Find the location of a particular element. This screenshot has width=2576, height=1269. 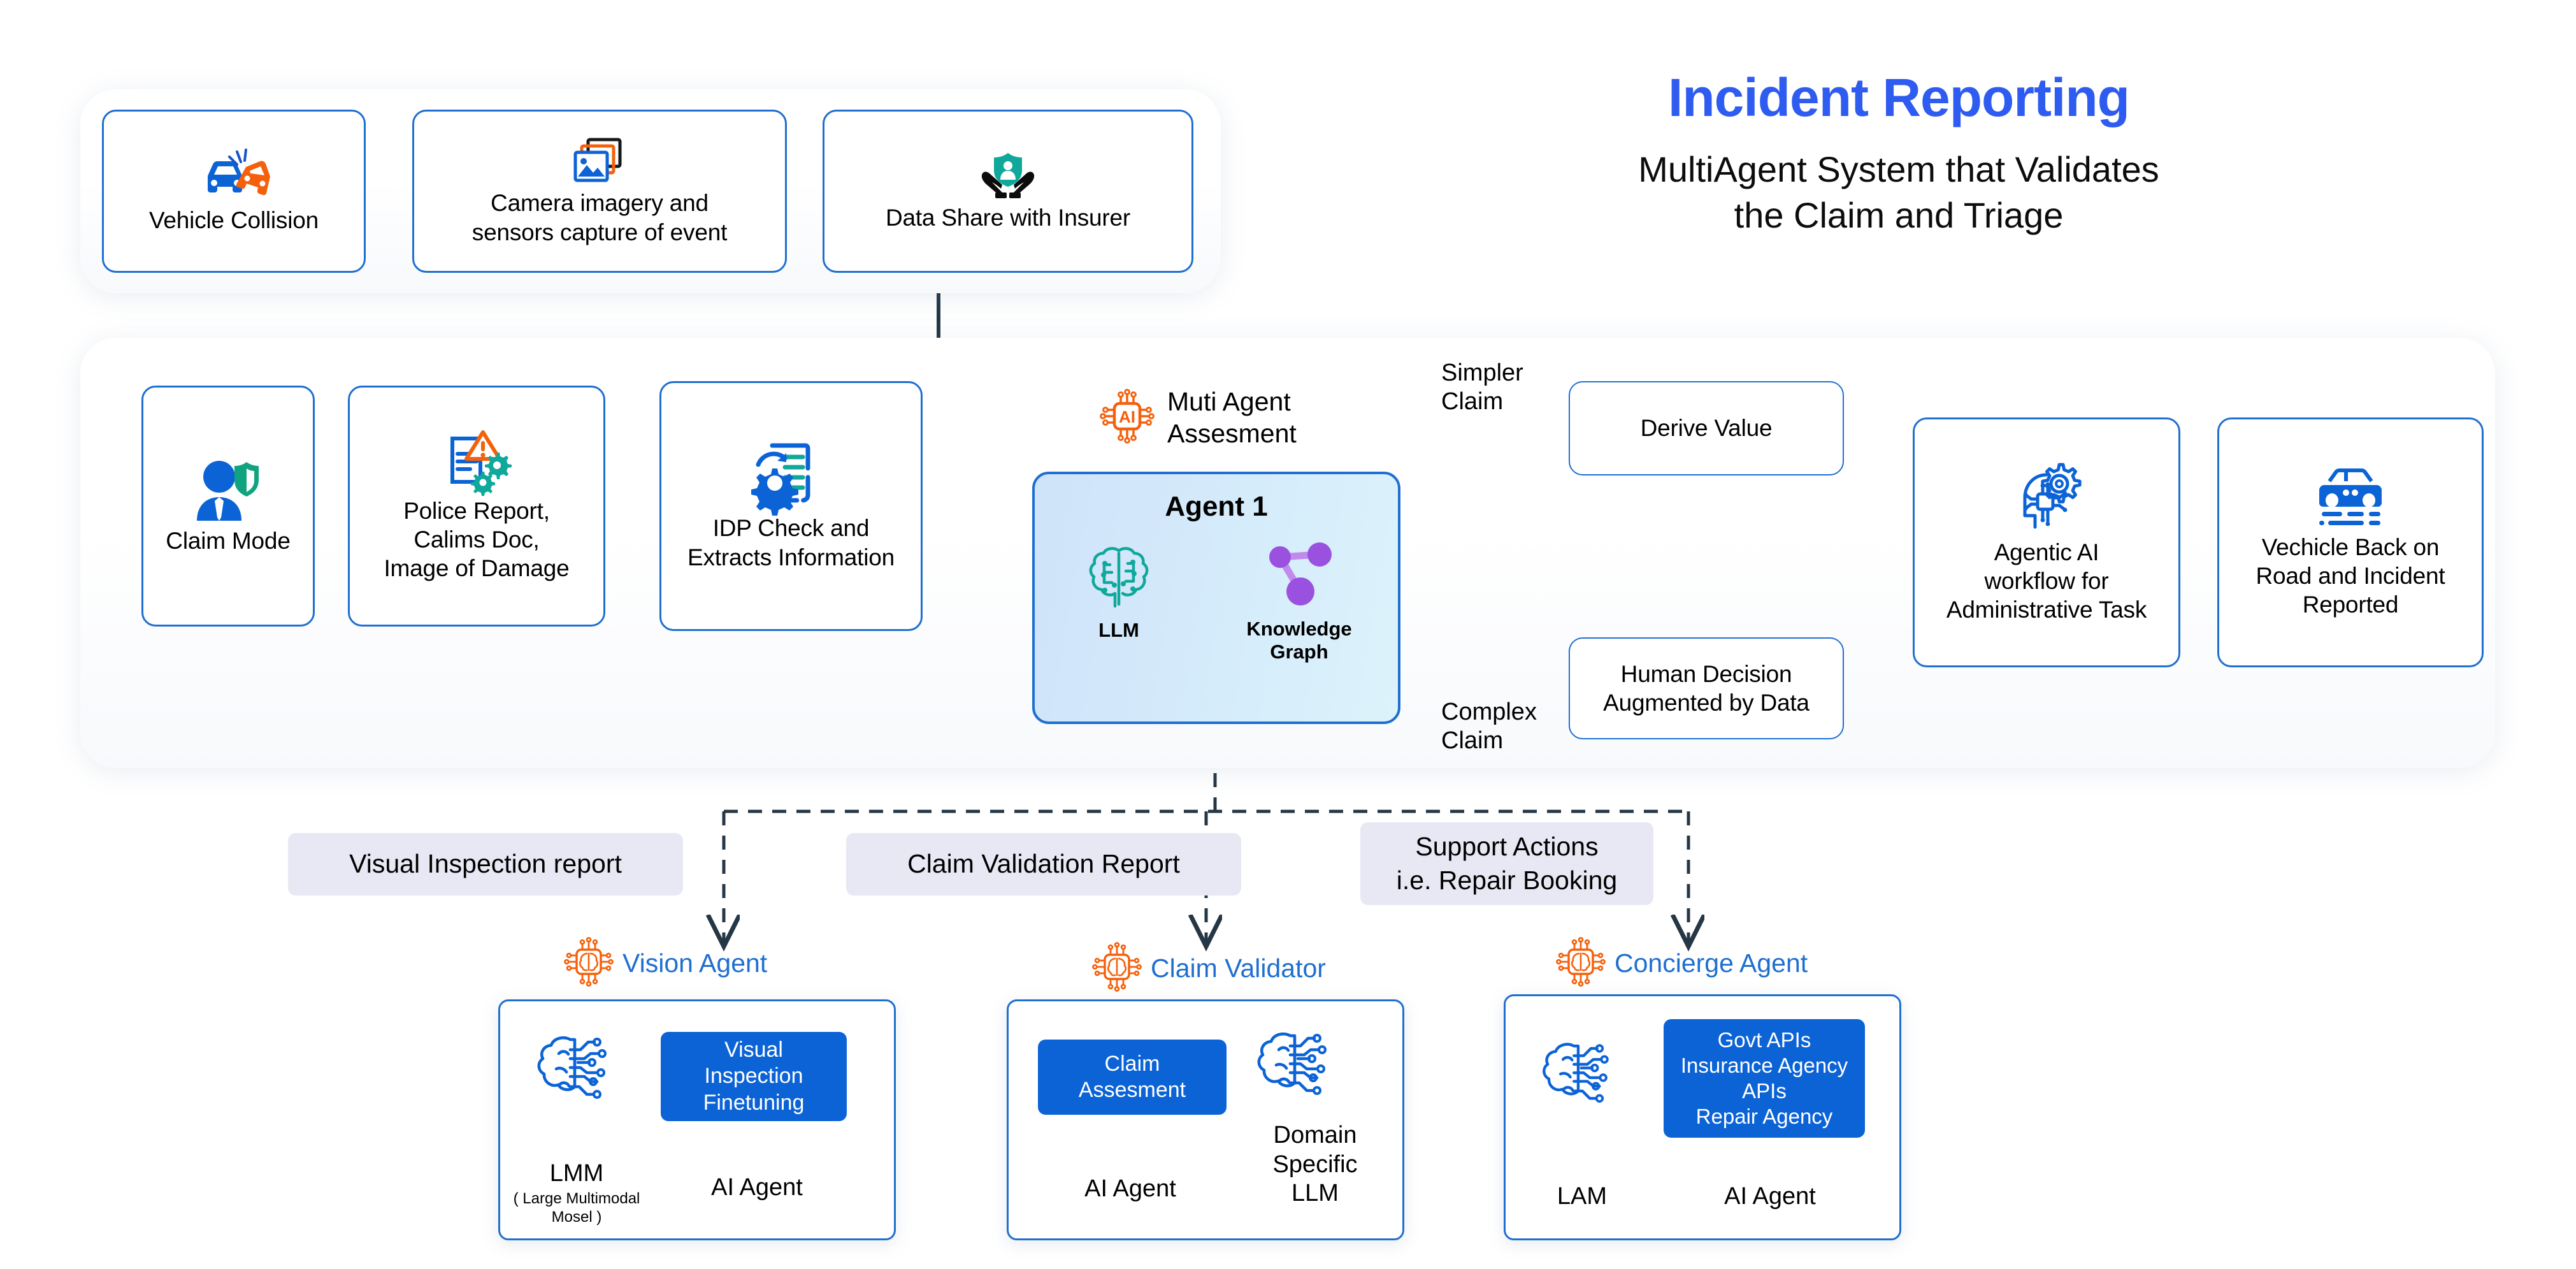

person-shield-icon is located at coordinates (228, 491).